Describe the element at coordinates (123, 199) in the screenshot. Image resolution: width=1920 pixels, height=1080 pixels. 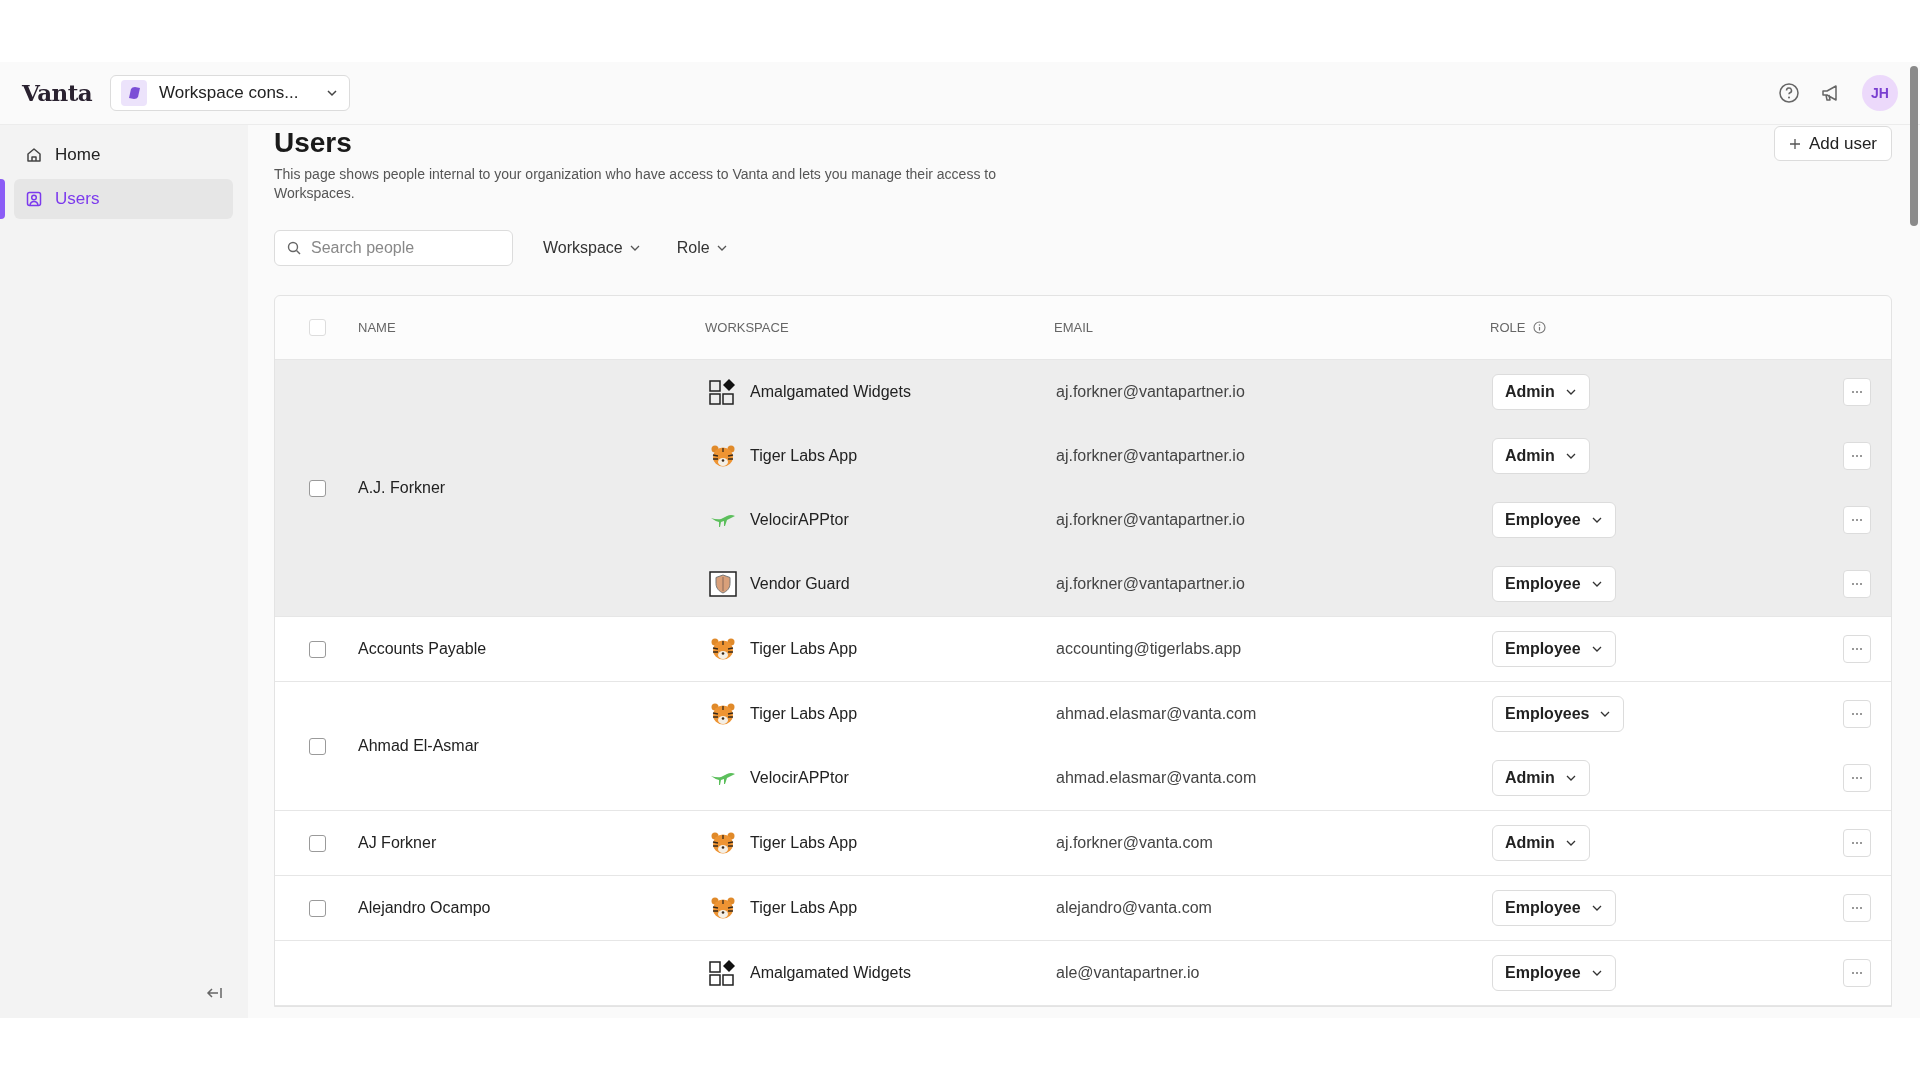
I see `sidebar-item: Users` at that location.